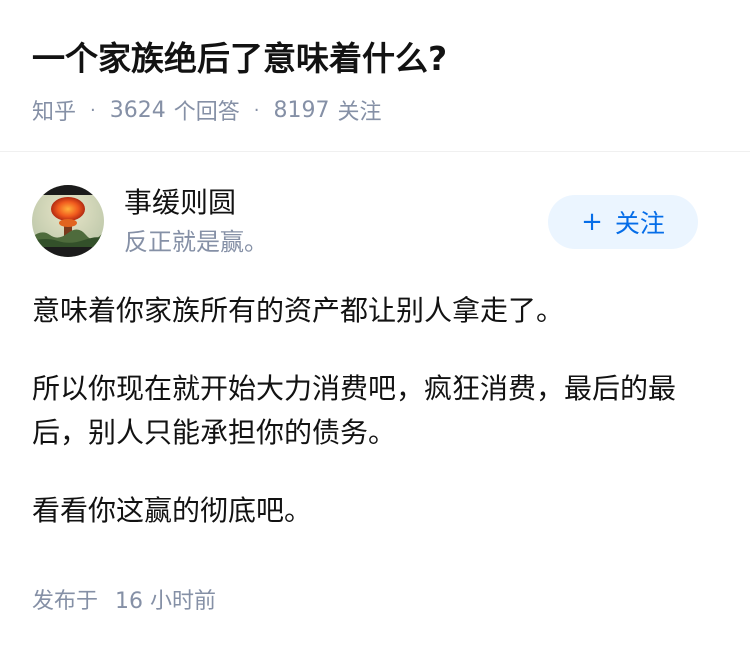 Image resolution: width=750 pixels, height=654 pixels. I want to click on answer-paragraph: 看看你这赢的彻底吧。, so click(172, 510).